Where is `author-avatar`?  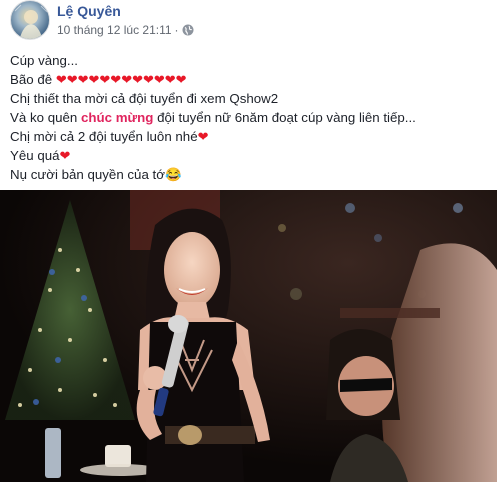 author-avatar is located at coordinates (30, 20).